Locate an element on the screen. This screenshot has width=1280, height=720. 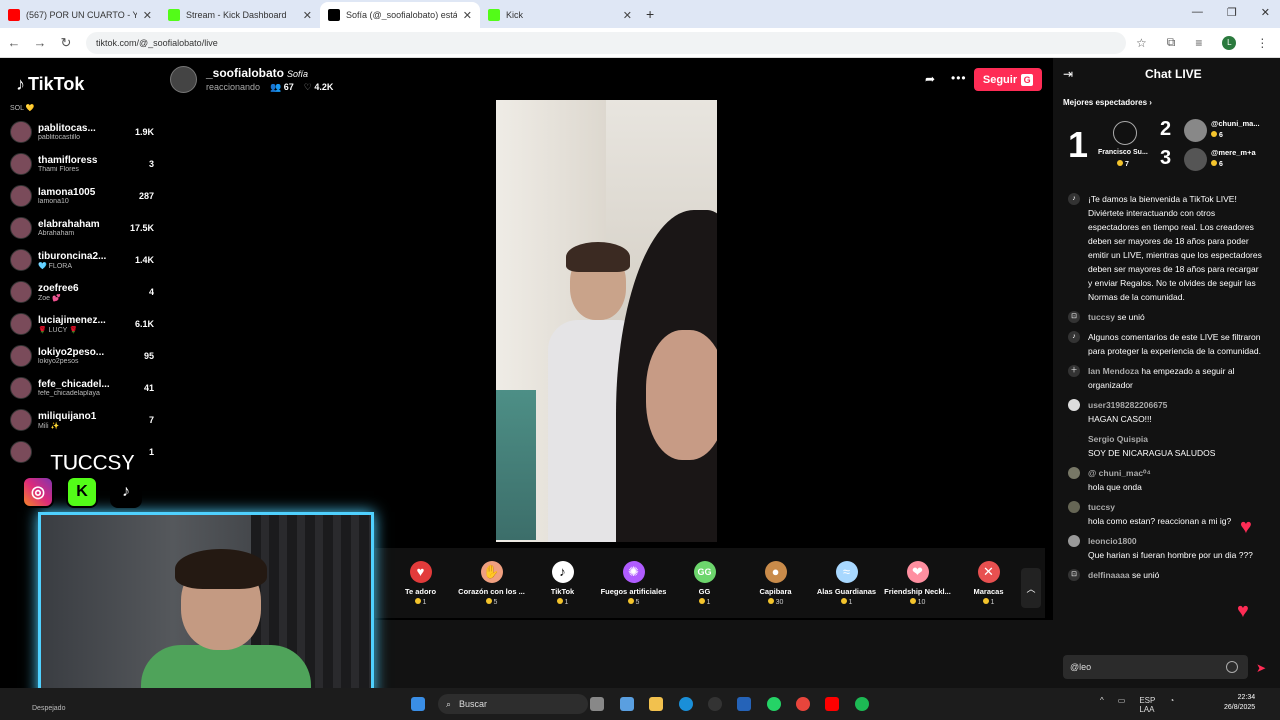
join-icon: ⊡ is located at coordinates (1074, 317).